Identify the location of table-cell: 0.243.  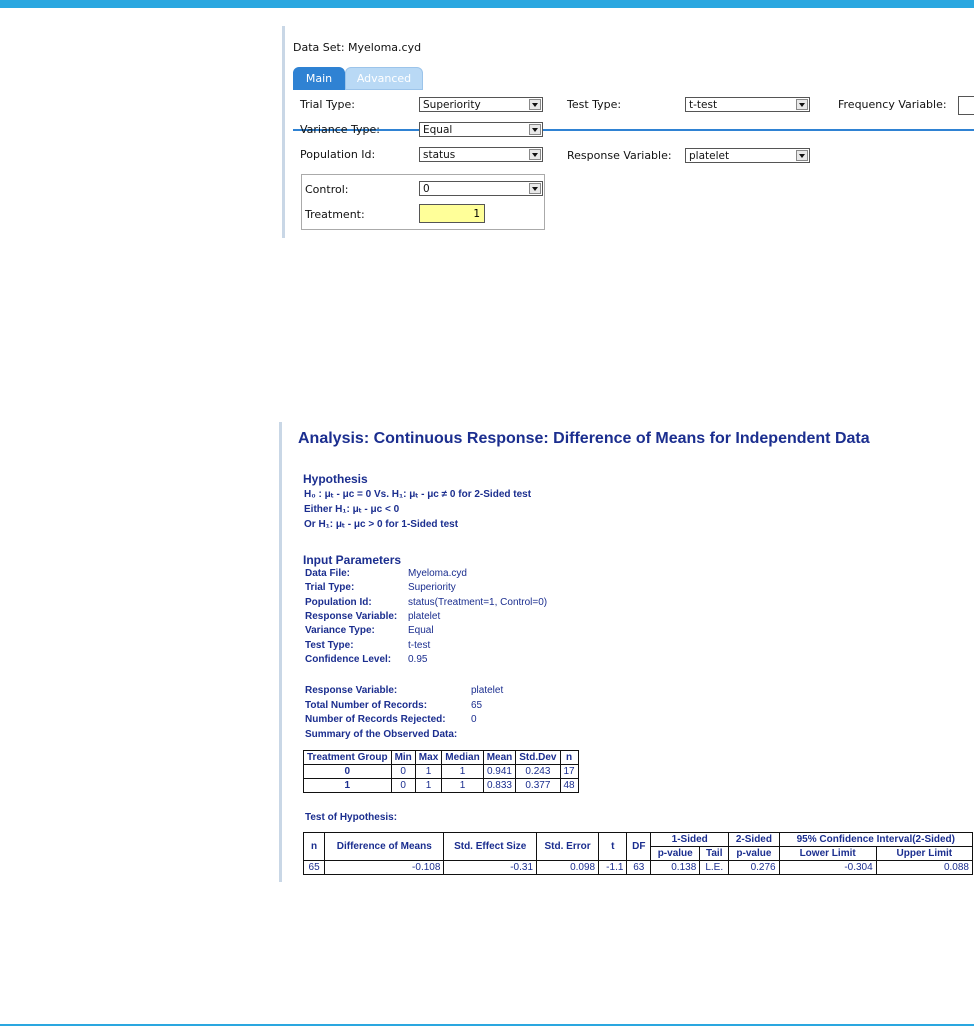
(538, 771).